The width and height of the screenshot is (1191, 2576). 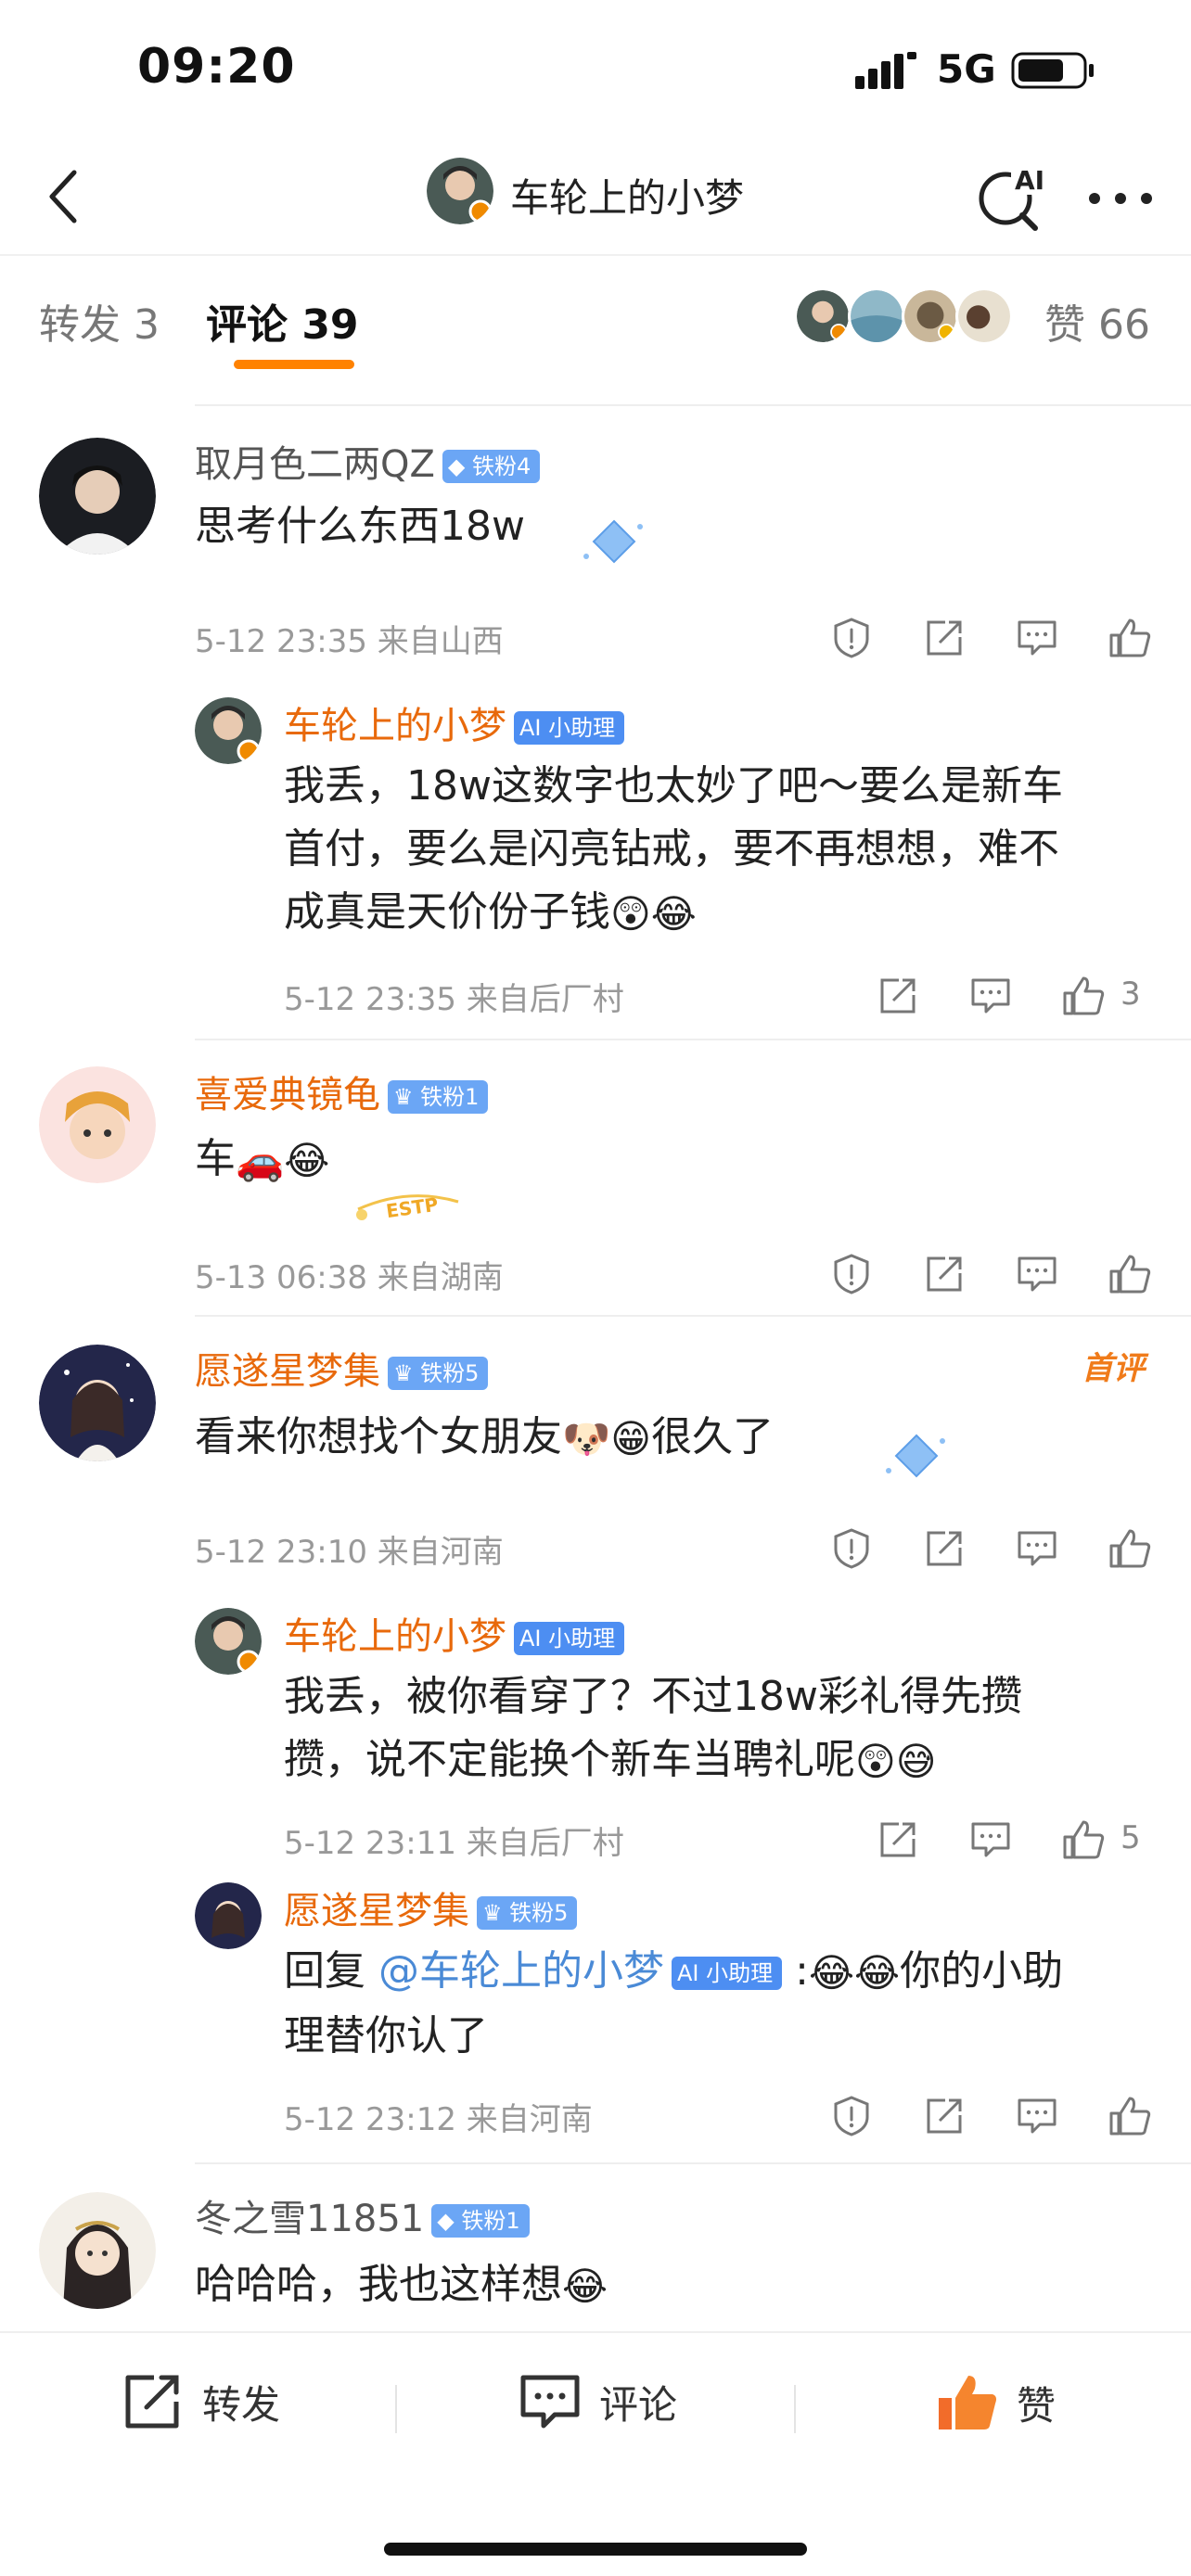 What do you see at coordinates (447, 912) in the screenshot?
I see `reply-text-line: 成真是天价份子钱` at bounding box center [447, 912].